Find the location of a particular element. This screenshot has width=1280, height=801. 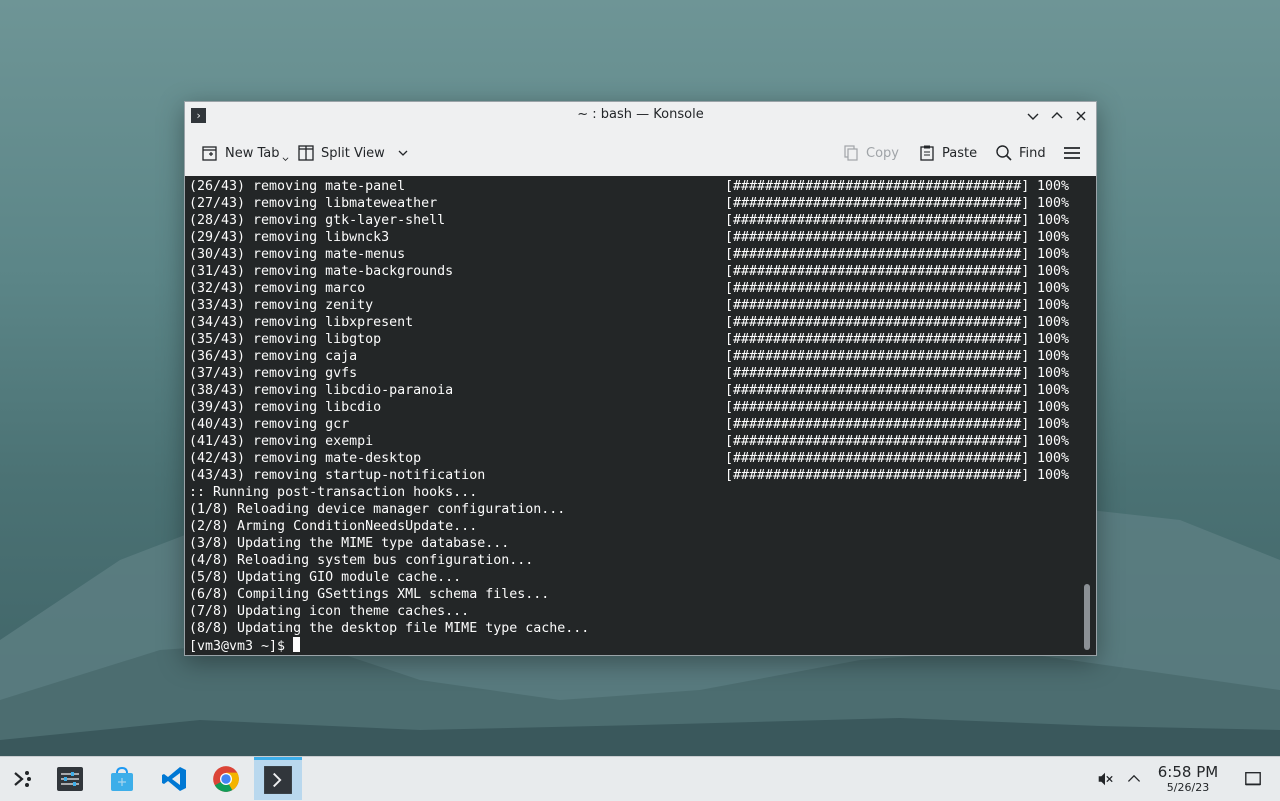

taskbar: 6:58 PM 5/26/23 is located at coordinates (640, 778).